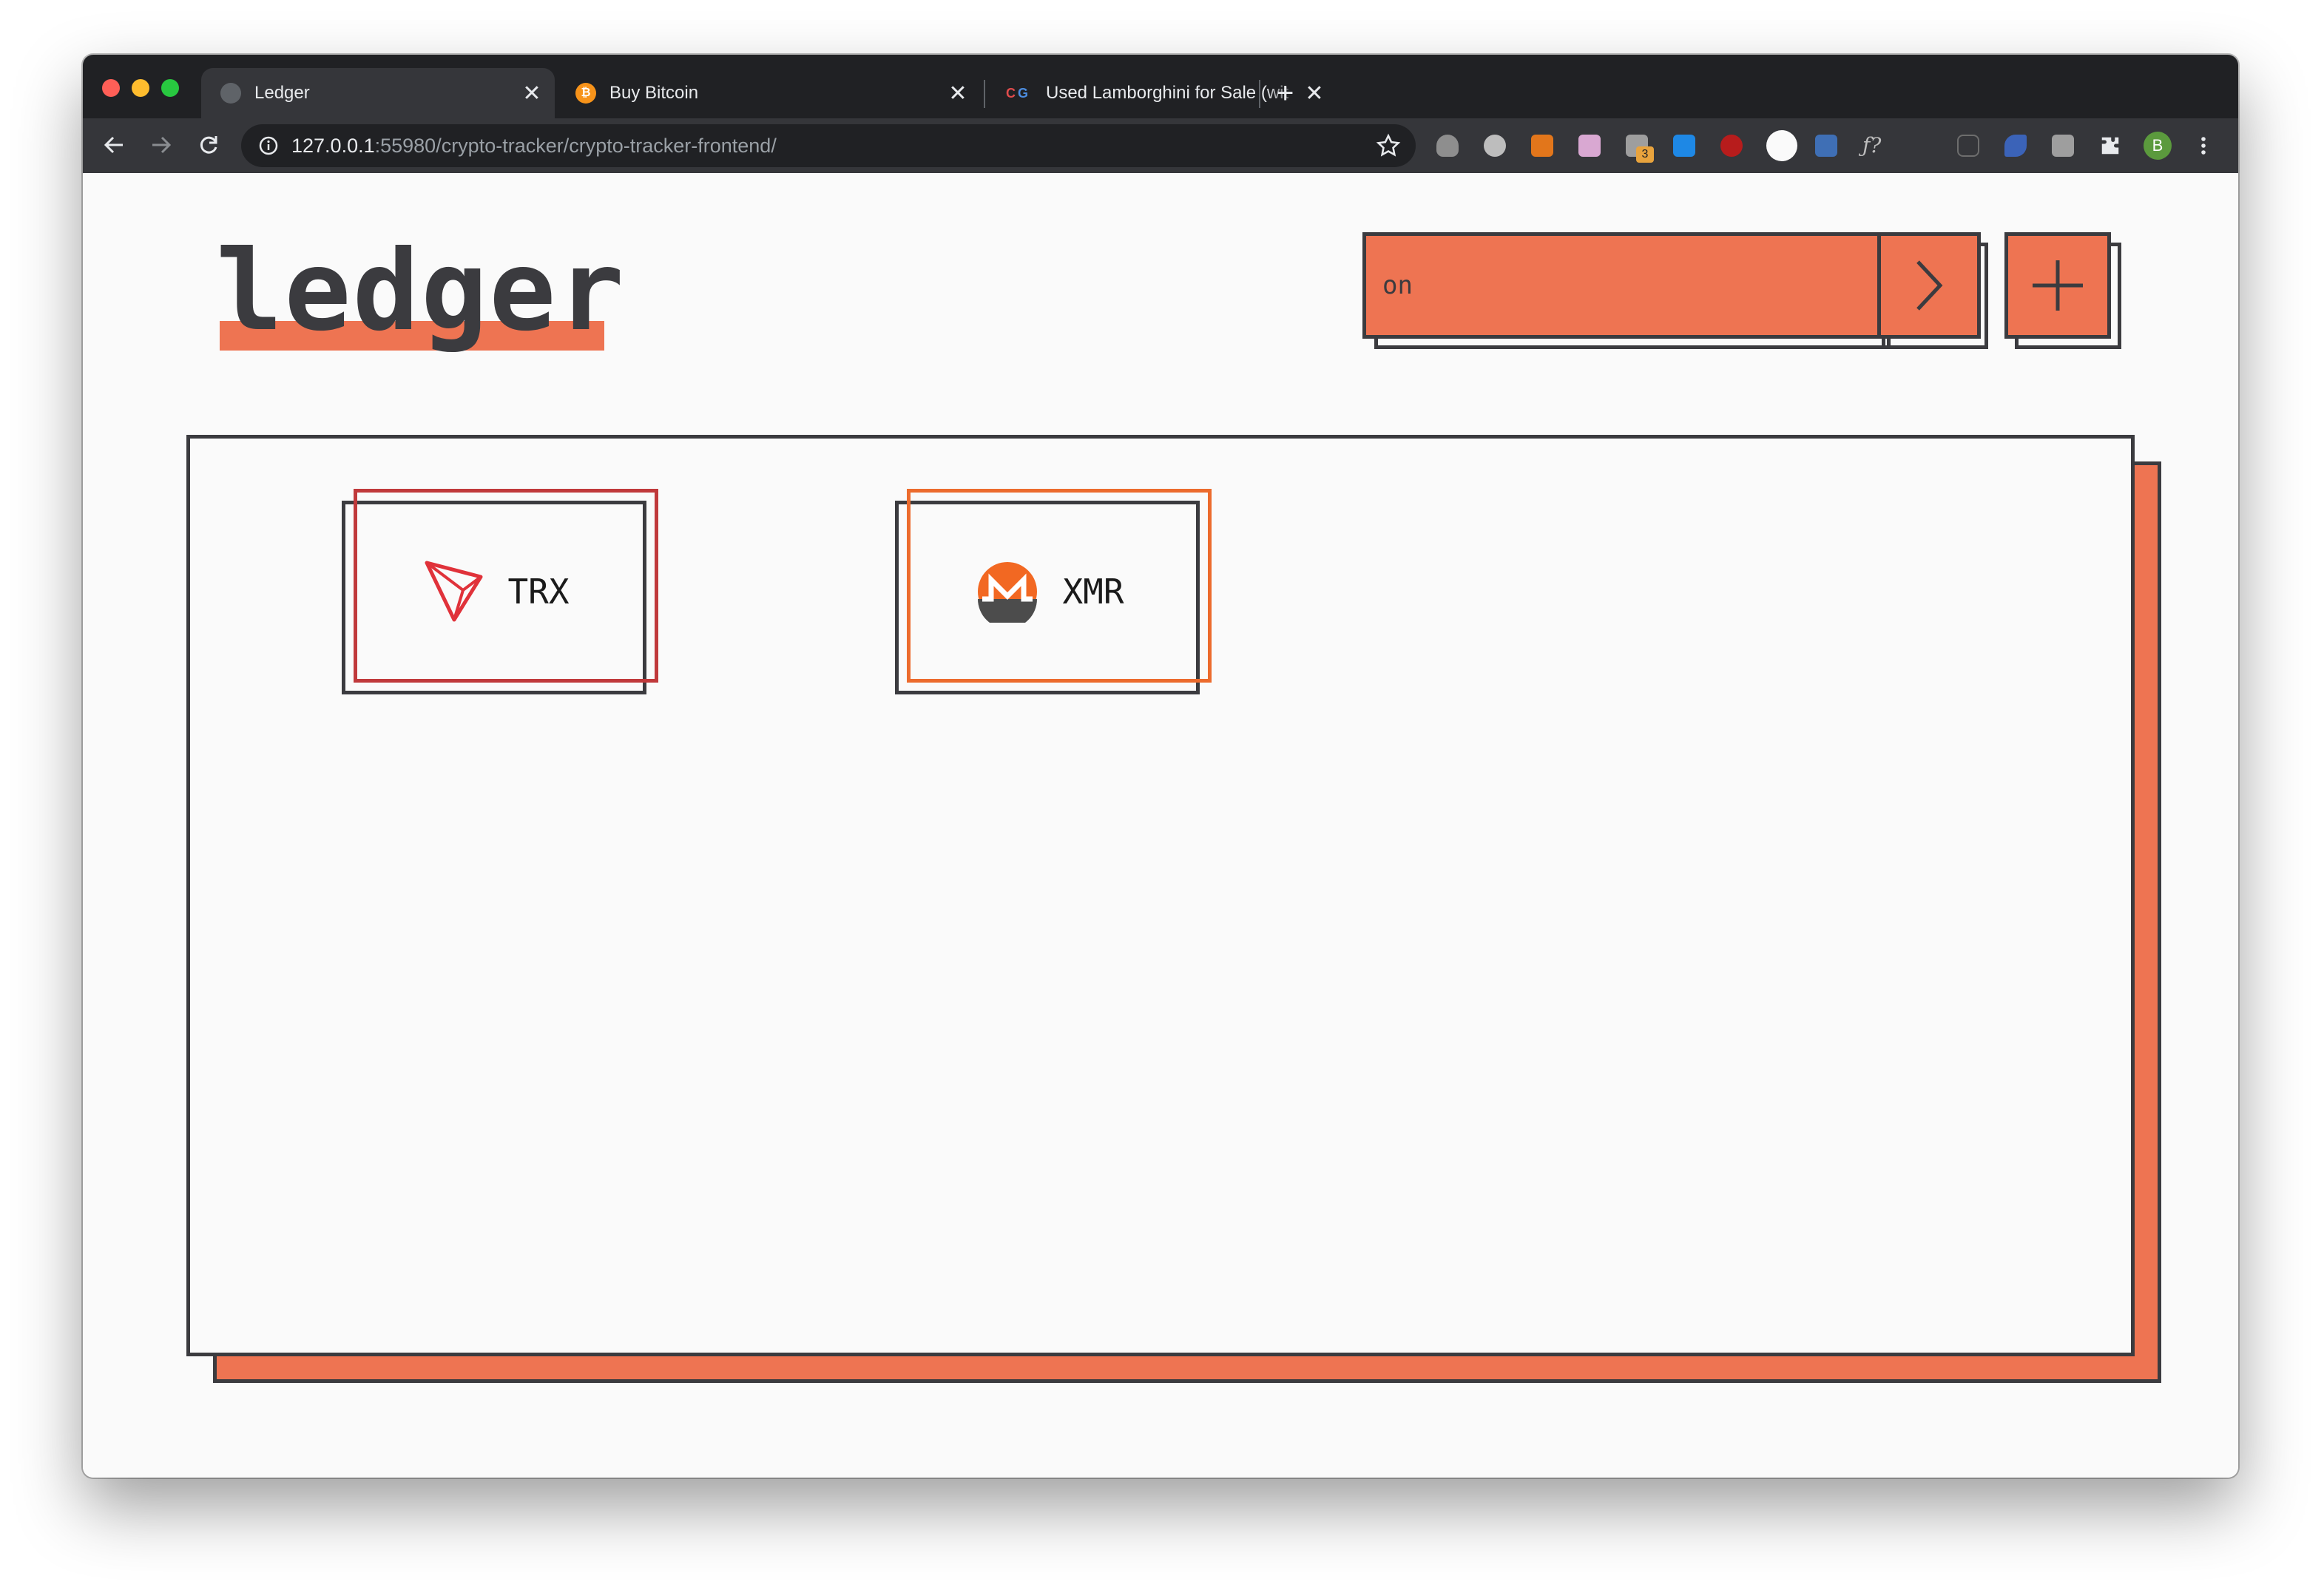  I want to click on search-input, so click(1622, 285).